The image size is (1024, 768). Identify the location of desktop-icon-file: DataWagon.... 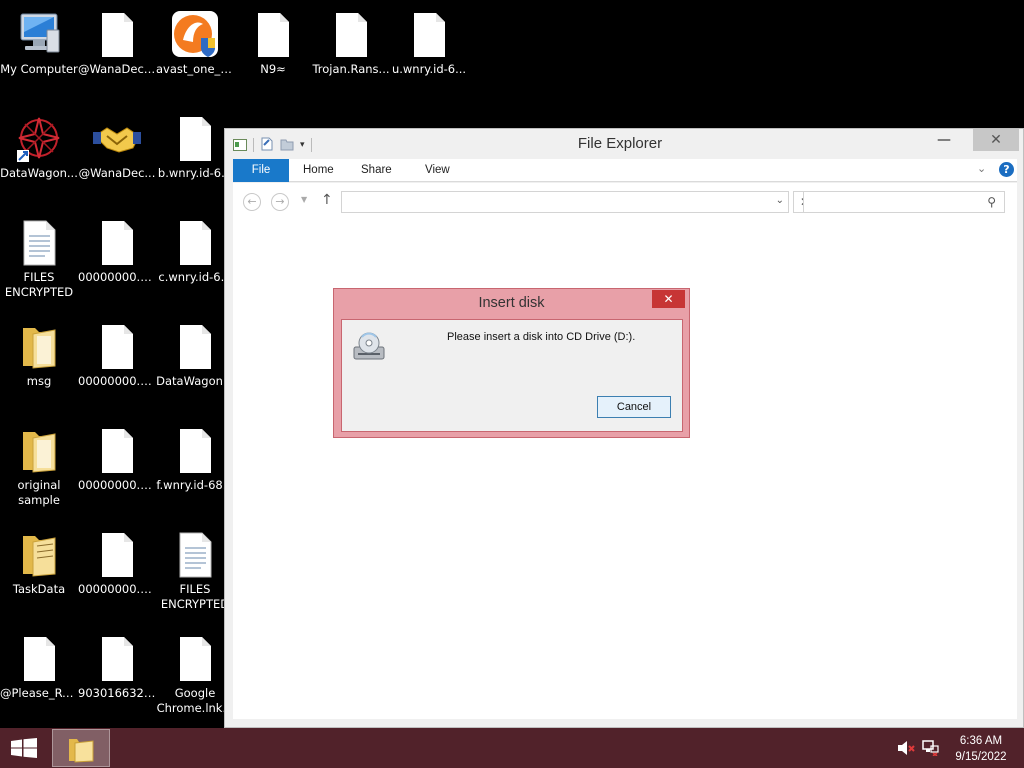
(195, 366).